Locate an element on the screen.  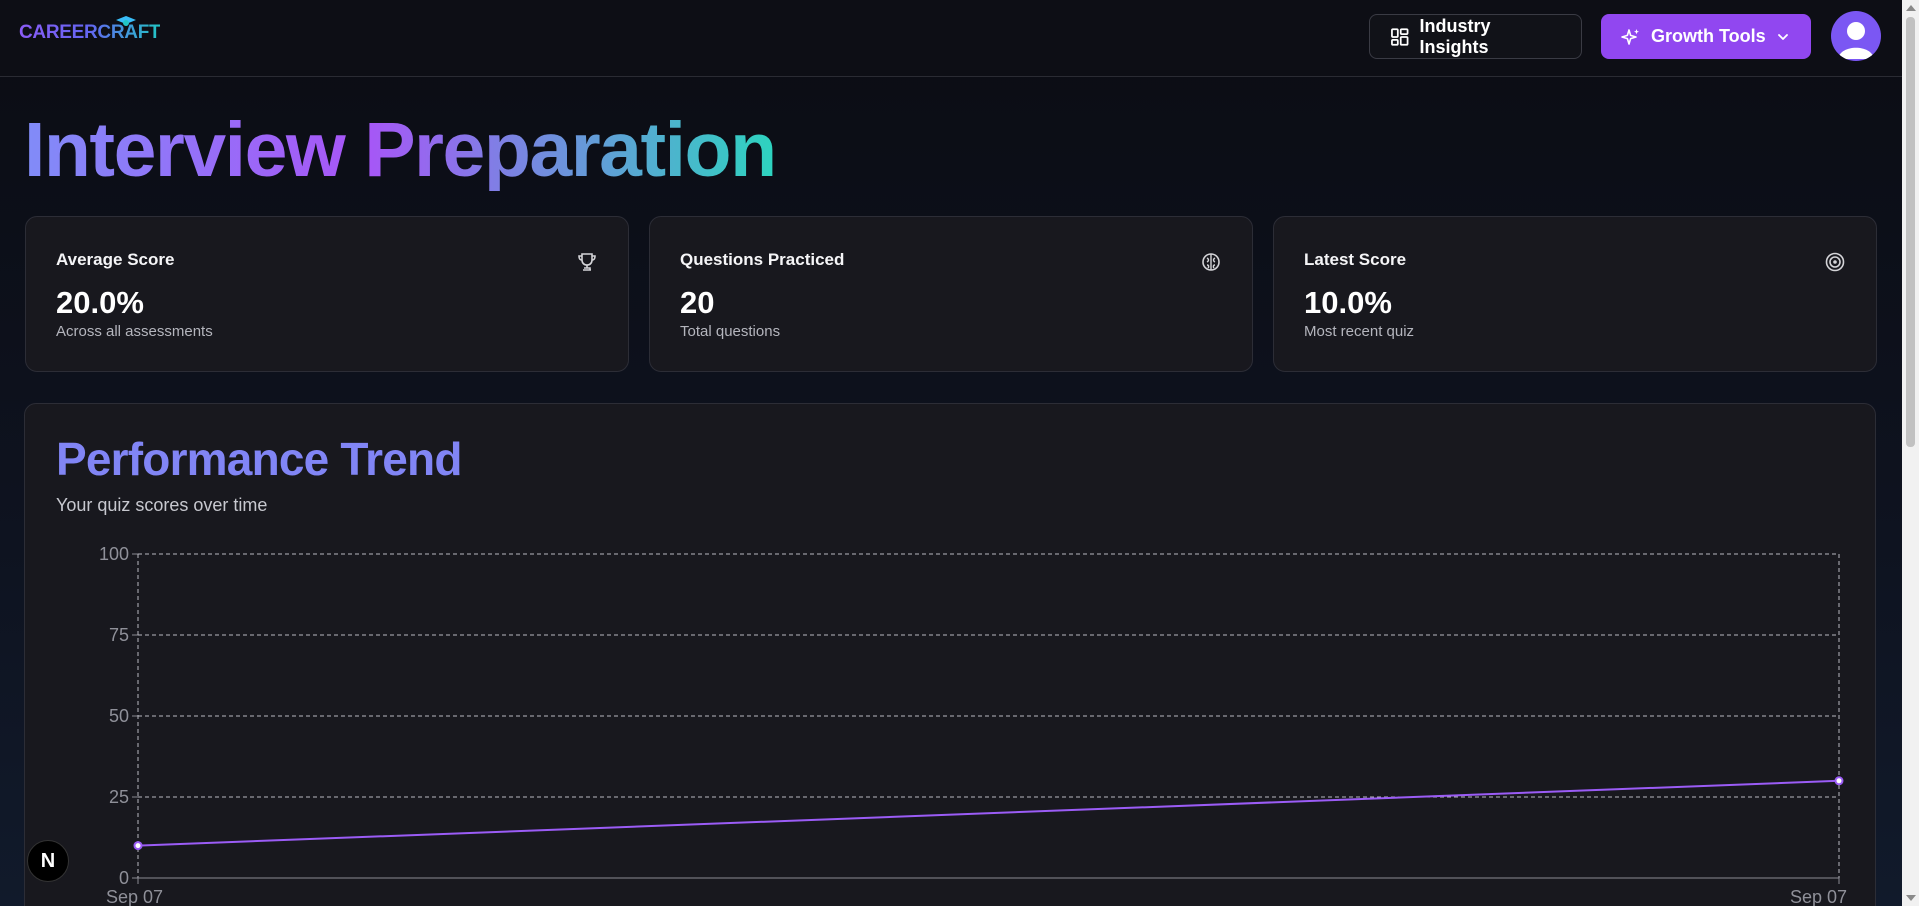
page-title: Interview Preparation is located at coordinates (400, 150).